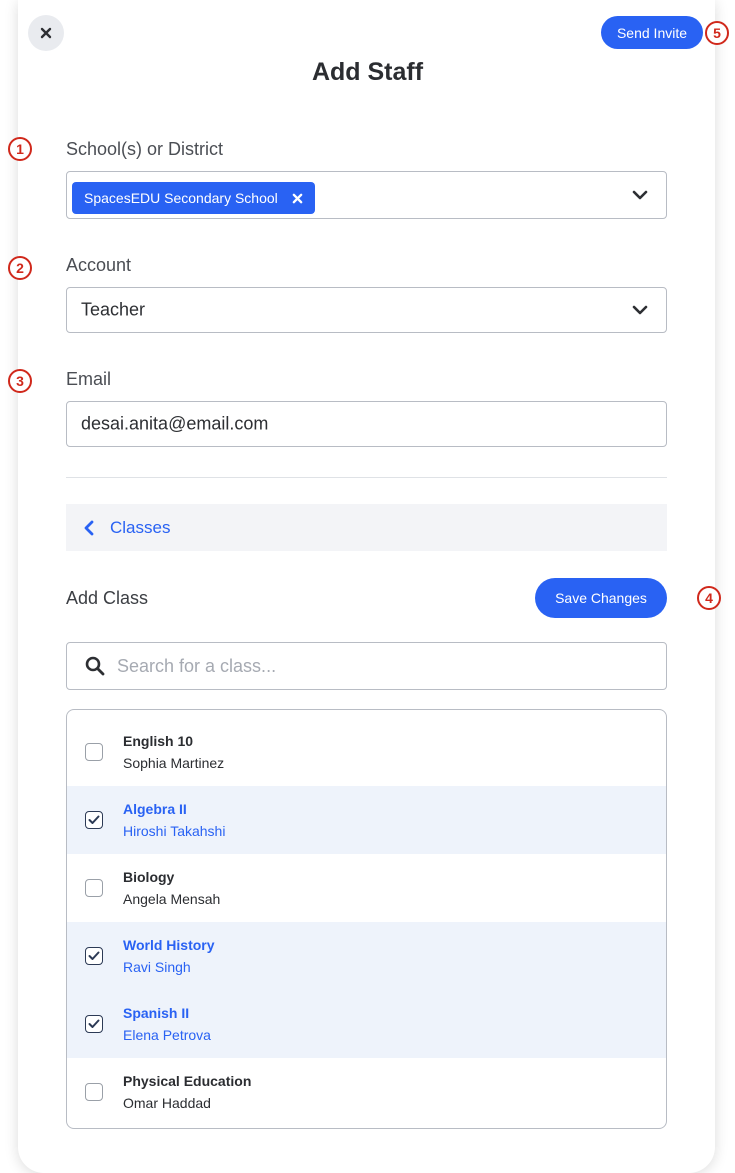  What do you see at coordinates (107, 598) in the screenshot?
I see `add-class-heading: Add Class` at bounding box center [107, 598].